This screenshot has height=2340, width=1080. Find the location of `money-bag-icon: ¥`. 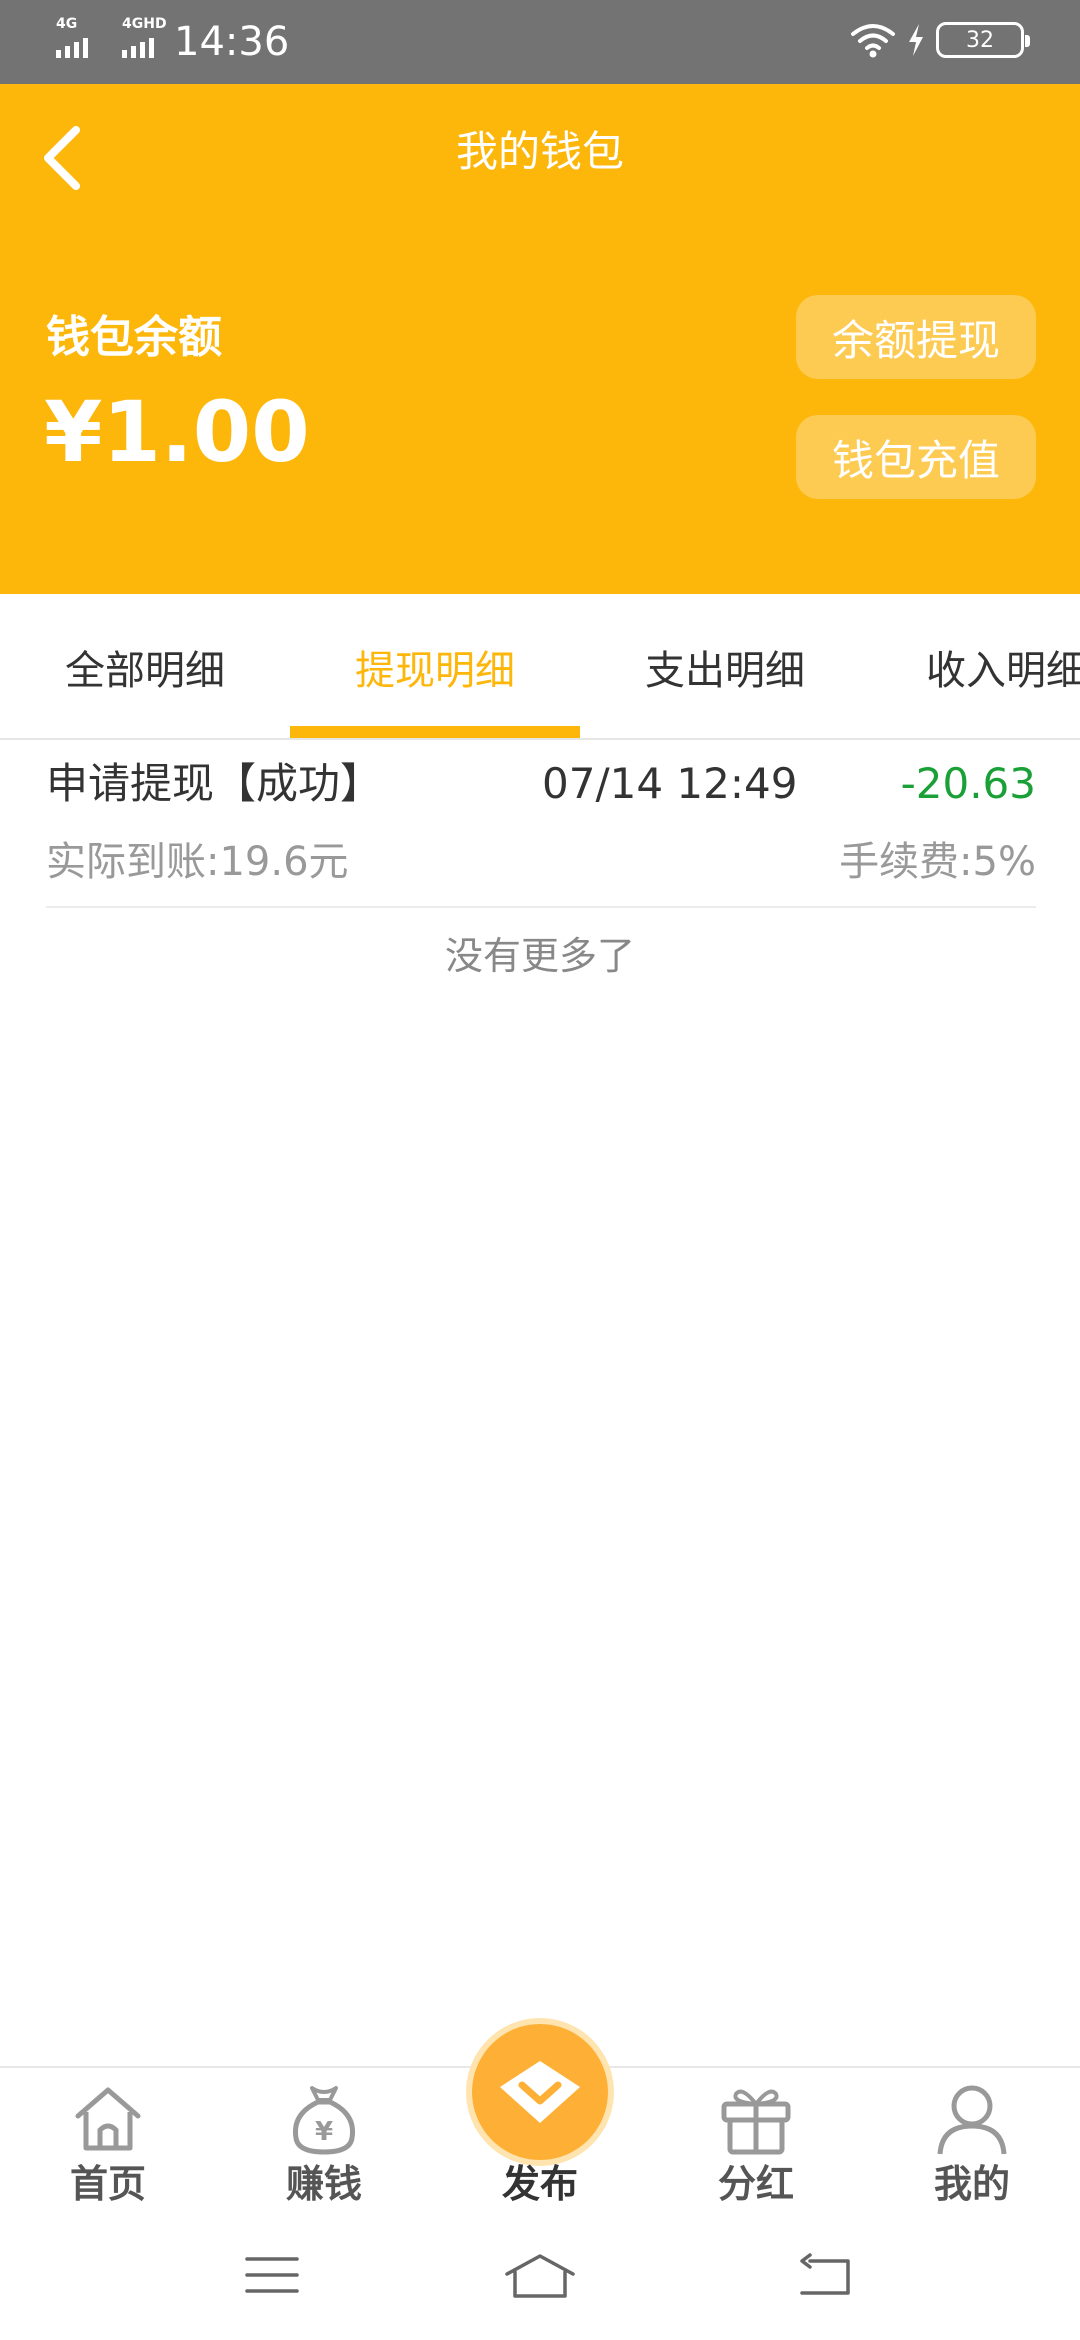

money-bag-icon: ¥ is located at coordinates (324, 2120).